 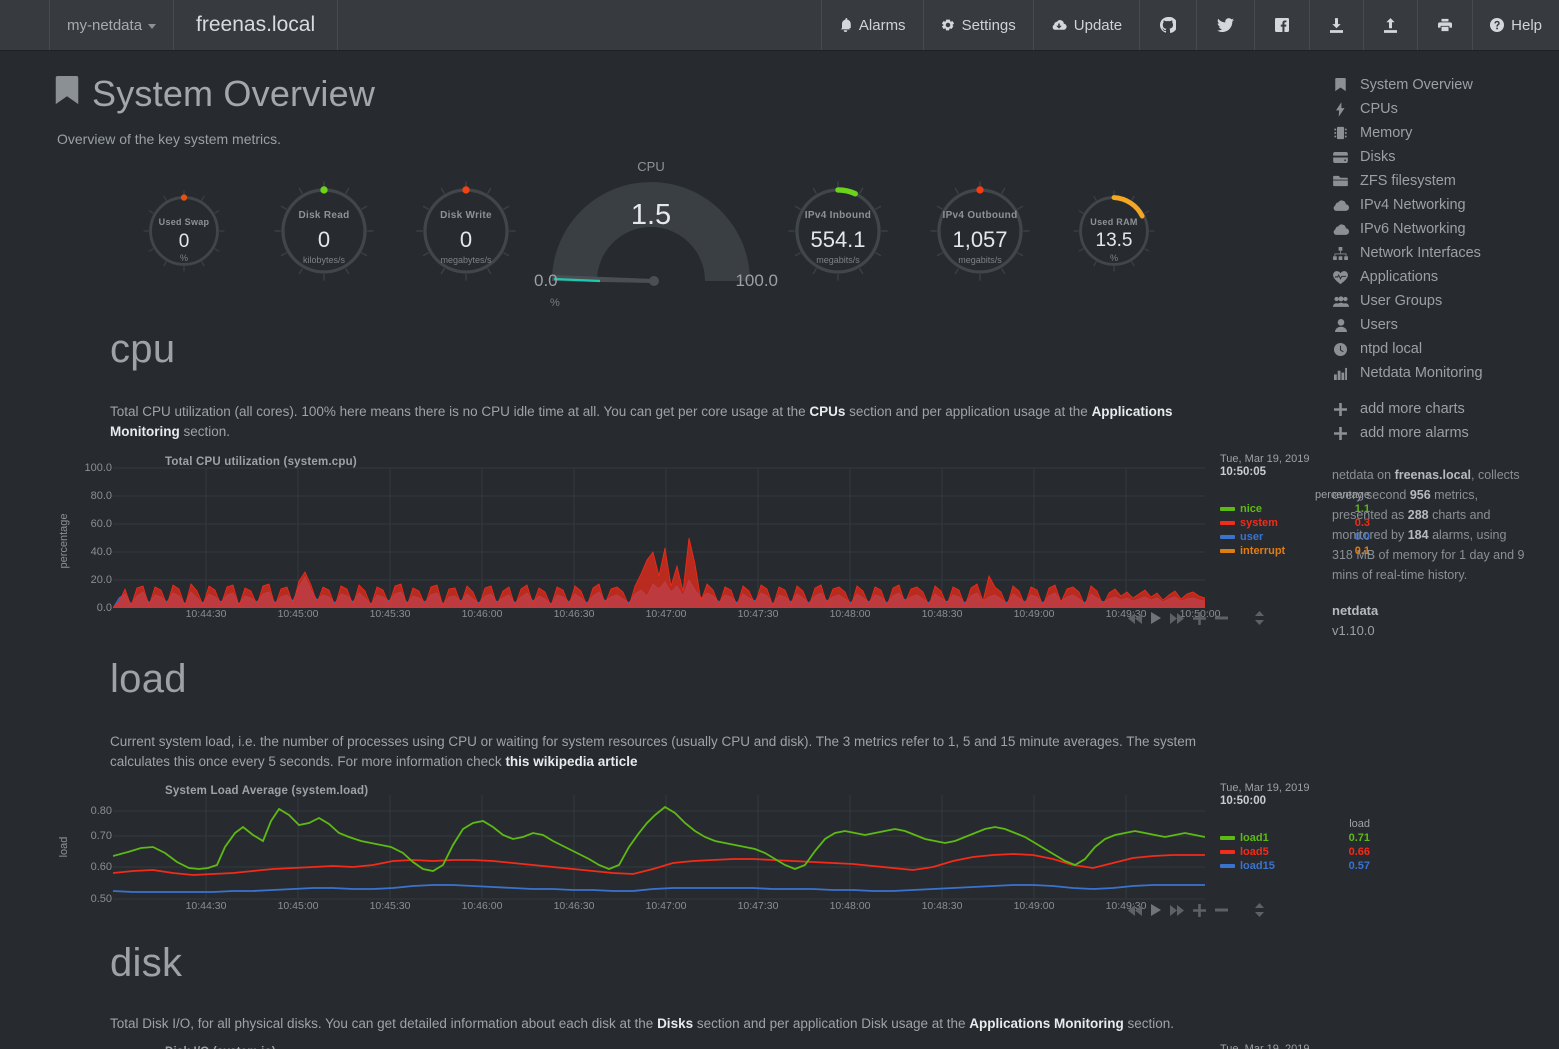 I want to click on sidebar-item-disks: Disks, so click(x=1435, y=157).